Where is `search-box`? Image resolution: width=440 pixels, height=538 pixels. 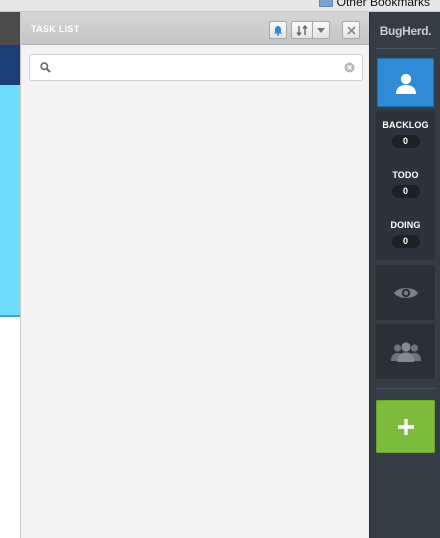 search-box is located at coordinates (196, 67).